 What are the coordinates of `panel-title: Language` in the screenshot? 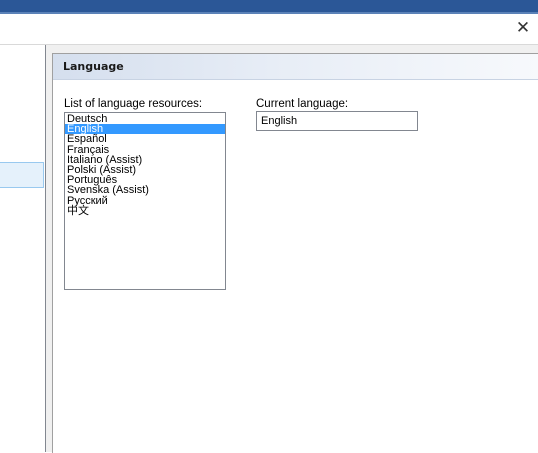 It's located at (93, 66).